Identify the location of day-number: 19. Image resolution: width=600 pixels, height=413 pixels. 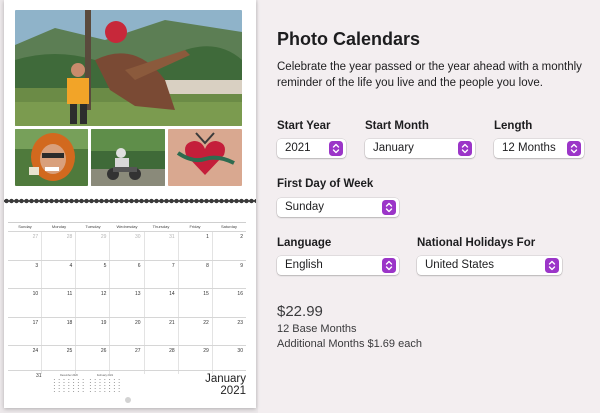
(103, 322).